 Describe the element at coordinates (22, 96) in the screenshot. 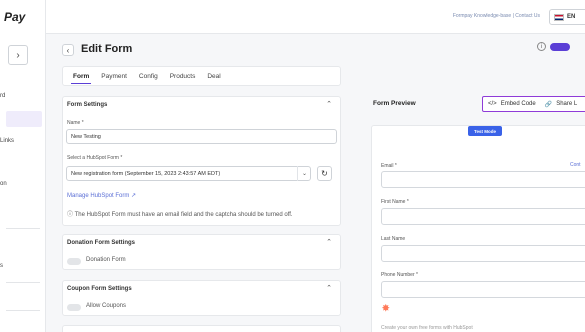

I see `sidebar-item-dashboard: rd` at that location.